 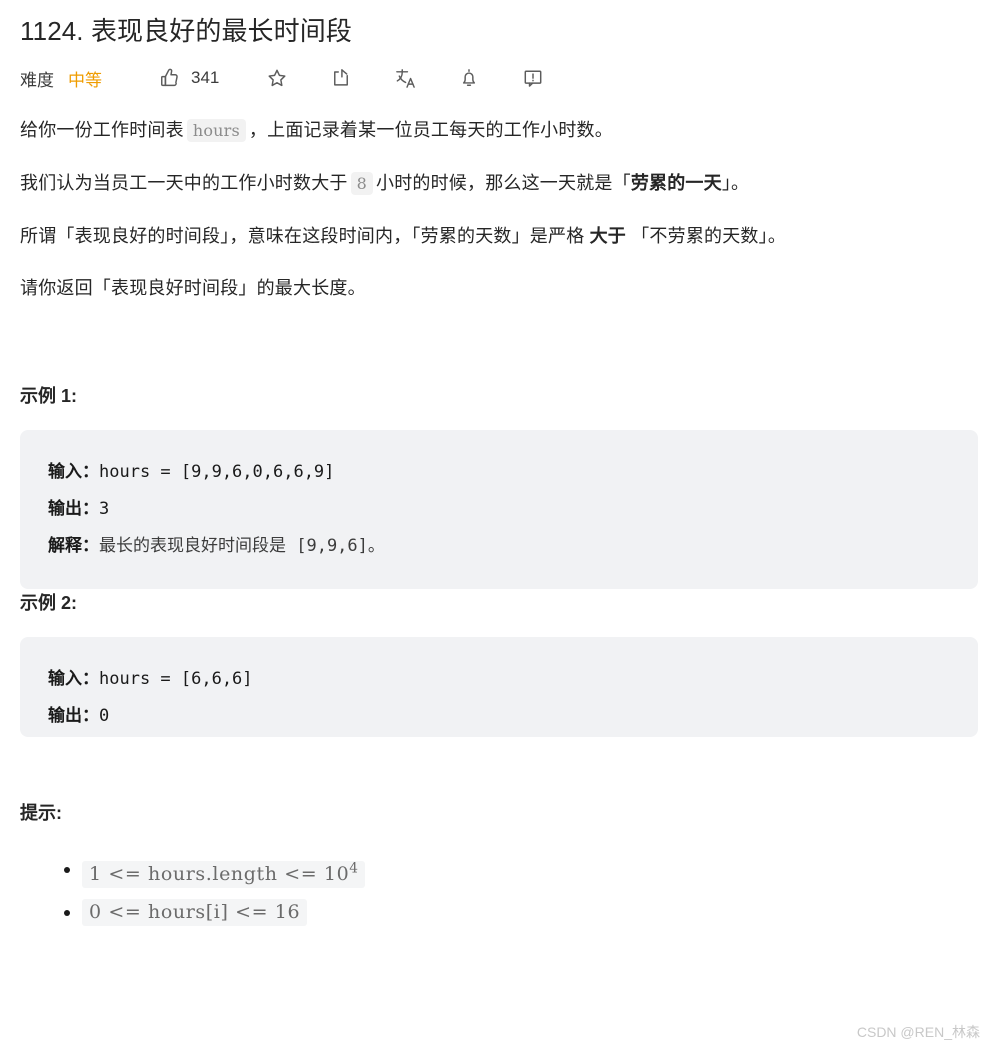 What do you see at coordinates (242, 546) in the screenshot?
I see `example-1-explain-value: 最长的表现良好时间段是 [9,9,6]。` at bounding box center [242, 546].